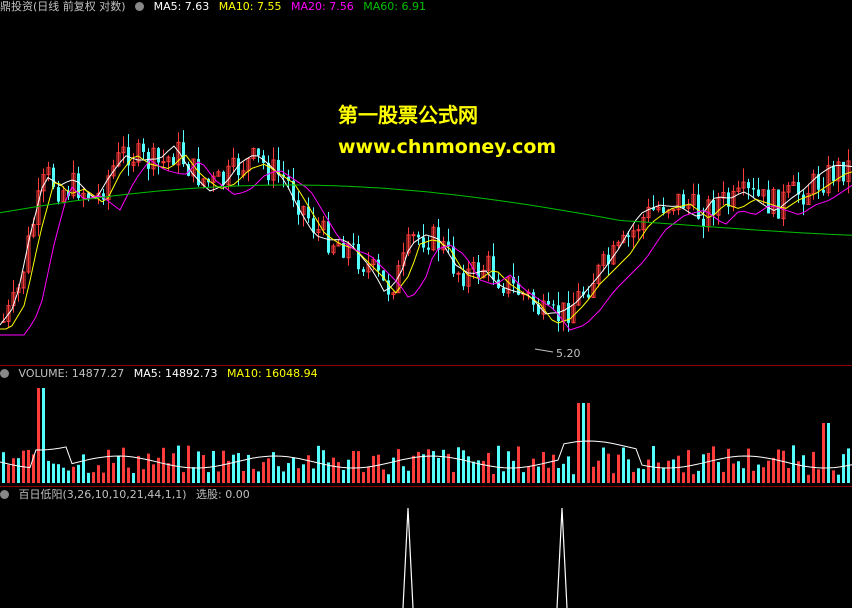 This screenshot has height=608, width=852. What do you see at coordinates (102, 494) in the screenshot?
I see `indicator-name: 百日低阳(3,26,10,10,21,44,1,1)` at bounding box center [102, 494].